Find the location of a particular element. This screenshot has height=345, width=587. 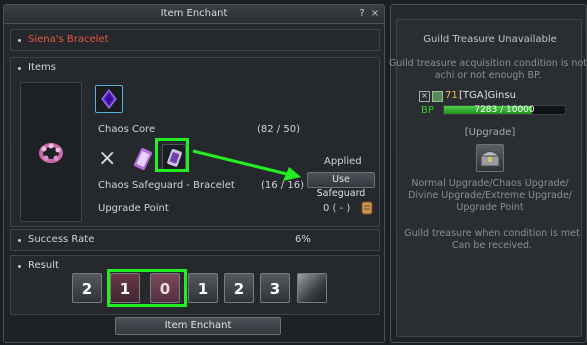

purple-crystal-icon is located at coordinates (109, 99).